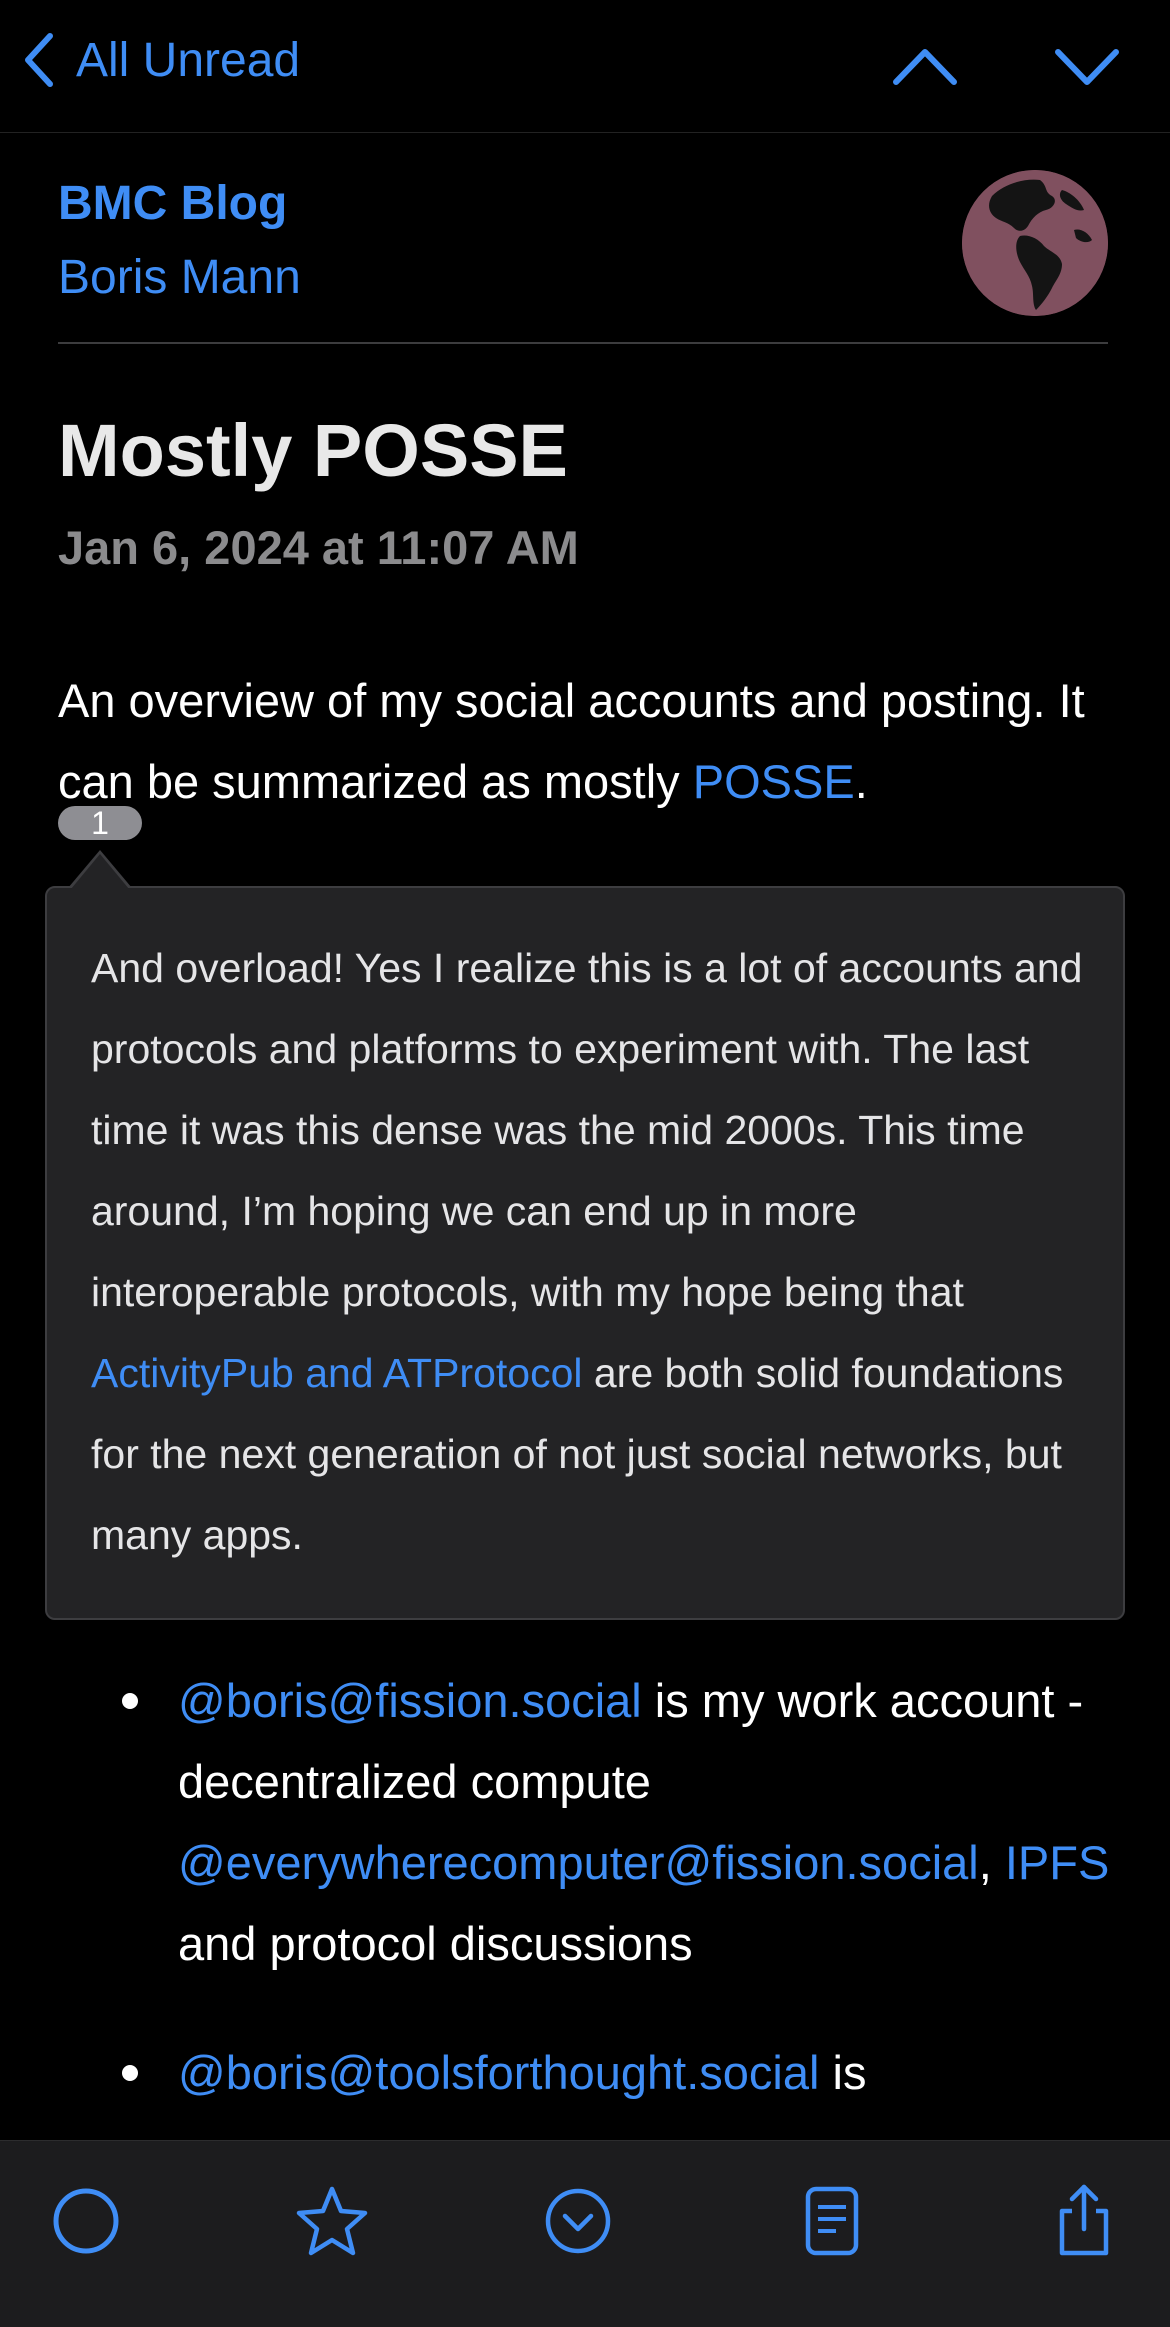  What do you see at coordinates (991, 1862) in the screenshot?
I see `list-text: ,` at bounding box center [991, 1862].